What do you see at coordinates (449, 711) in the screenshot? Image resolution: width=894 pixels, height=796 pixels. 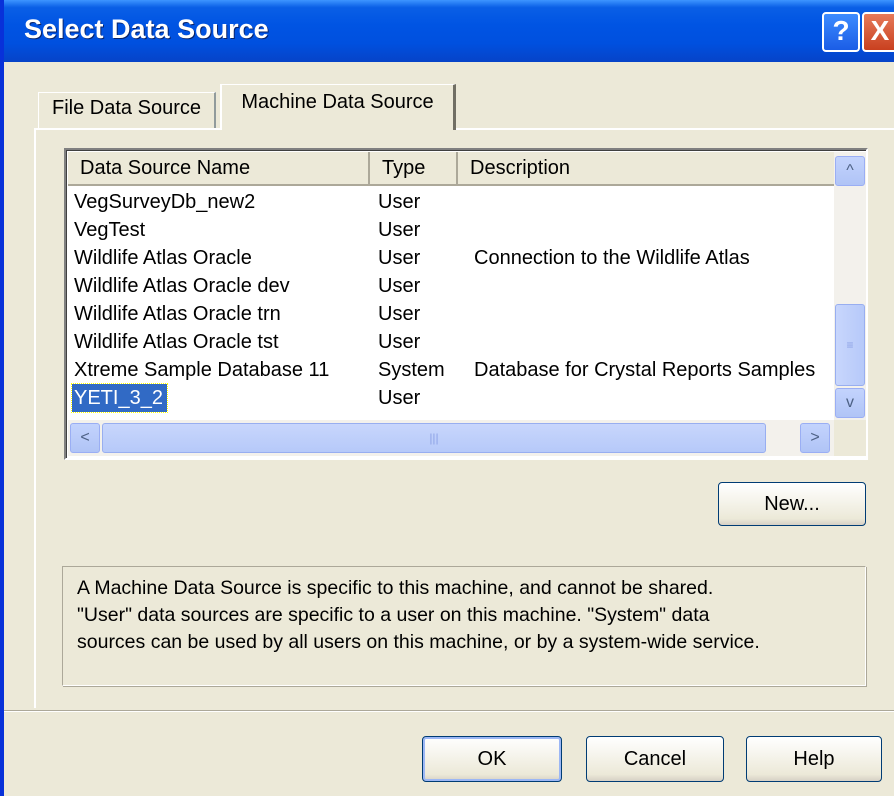 I see `divider` at bounding box center [449, 711].